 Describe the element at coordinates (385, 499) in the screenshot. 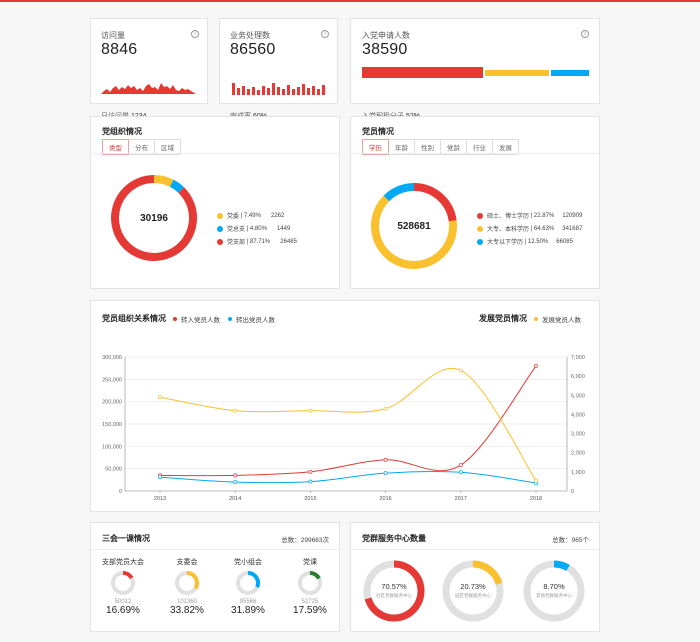

I see `x-tick-label: 2016` at that location.